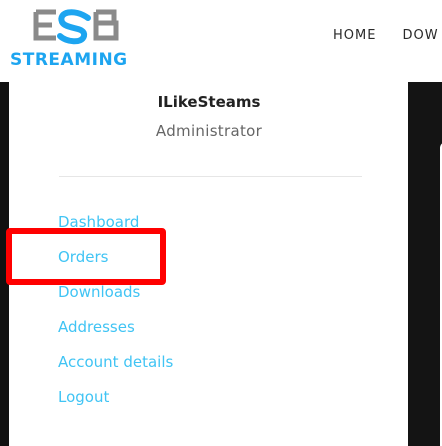 The image size is (442, 446). What do you see at coordinates (210, 176) in the screenshot?
I see `divider` at bounding box center [210, 176].